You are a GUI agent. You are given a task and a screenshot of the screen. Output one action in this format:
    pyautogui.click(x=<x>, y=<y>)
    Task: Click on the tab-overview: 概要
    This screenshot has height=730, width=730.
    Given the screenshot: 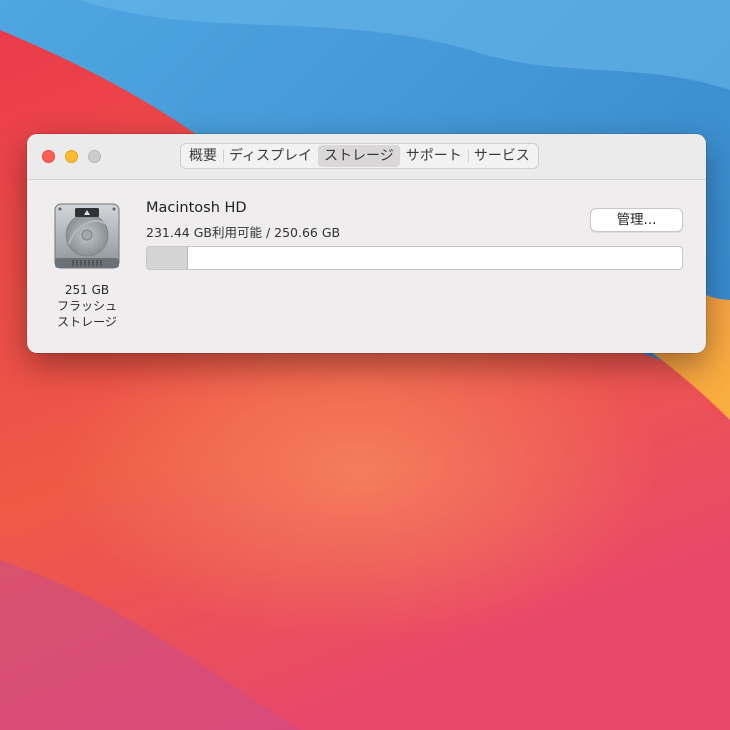 What is the action you would take?
    pyautogui.click(x=203, y=156)
    